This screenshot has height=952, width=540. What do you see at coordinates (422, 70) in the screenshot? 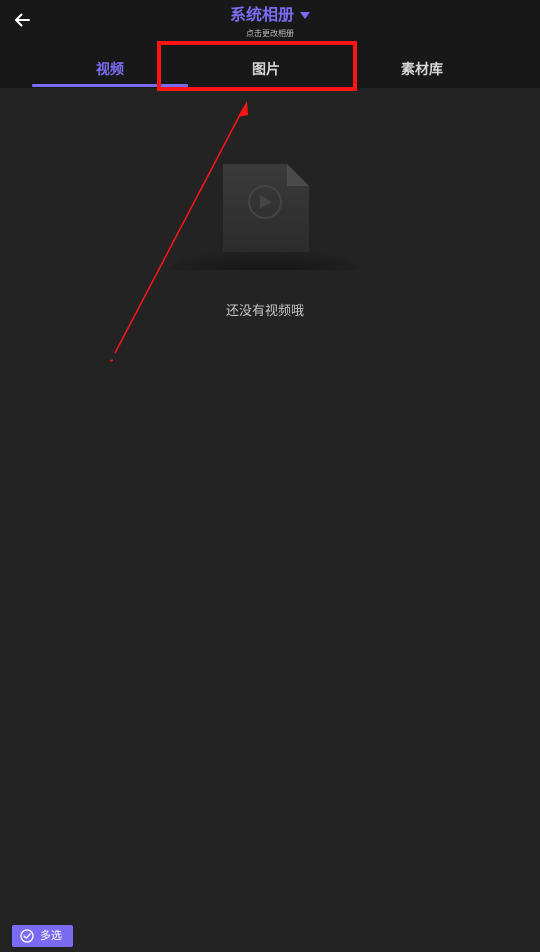
I see `tab-material-library: 素材库` at bounding box center [422, 70].